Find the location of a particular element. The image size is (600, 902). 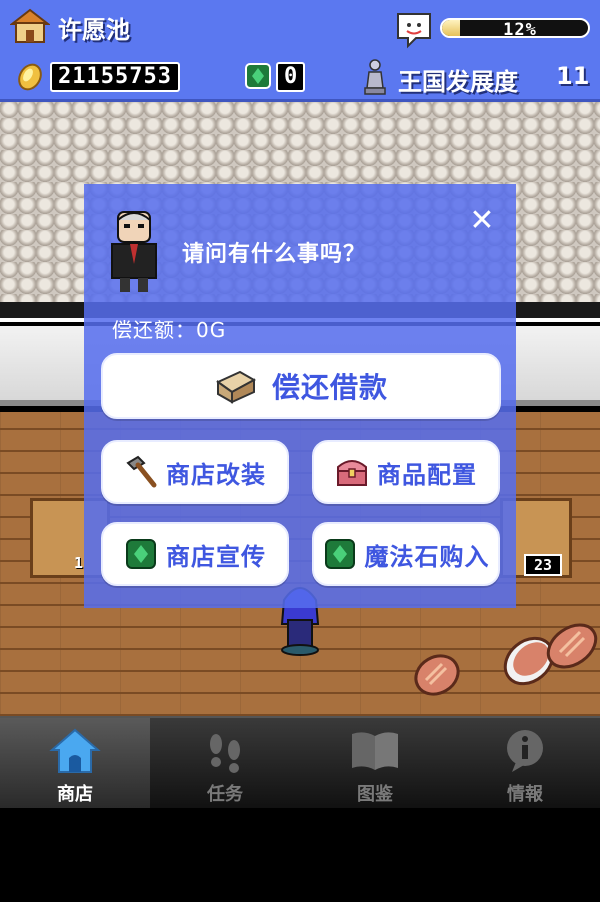

progress-fill is located at coordinates (451, 28).